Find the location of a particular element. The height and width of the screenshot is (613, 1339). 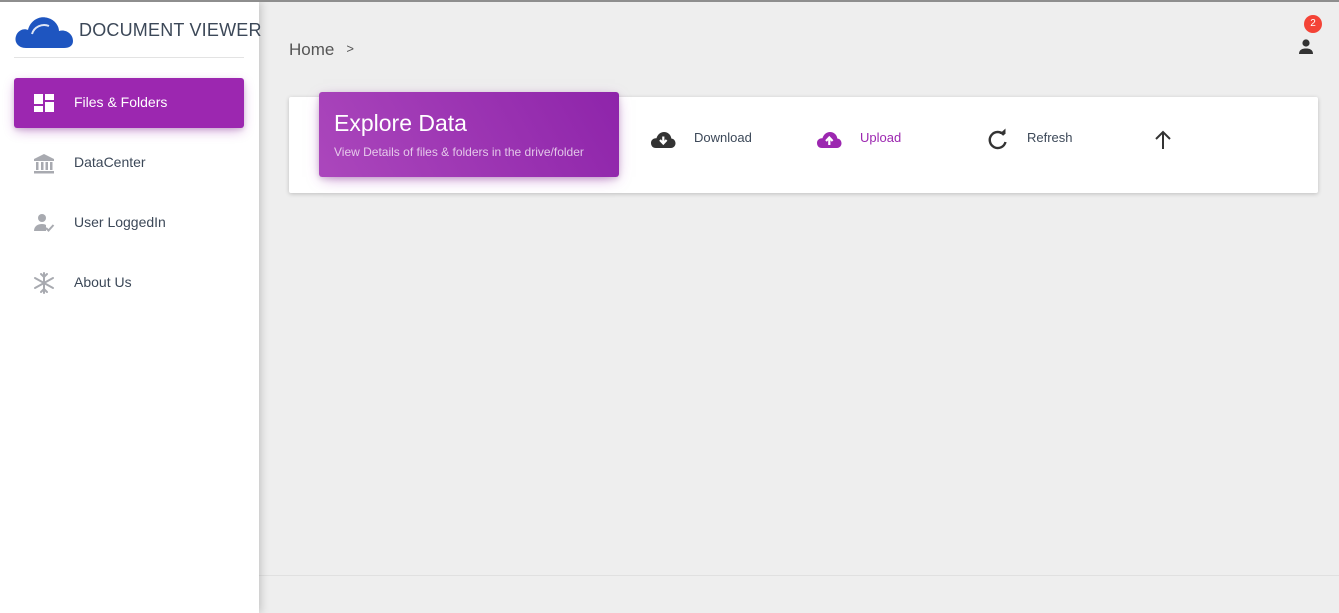

snowflake-icon is located at coordinates (44, 283).